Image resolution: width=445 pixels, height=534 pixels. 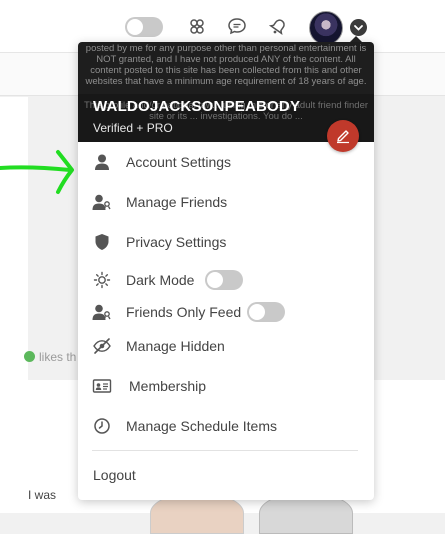 I want to click on post-snippet: I was, so click(x=42, y=495).